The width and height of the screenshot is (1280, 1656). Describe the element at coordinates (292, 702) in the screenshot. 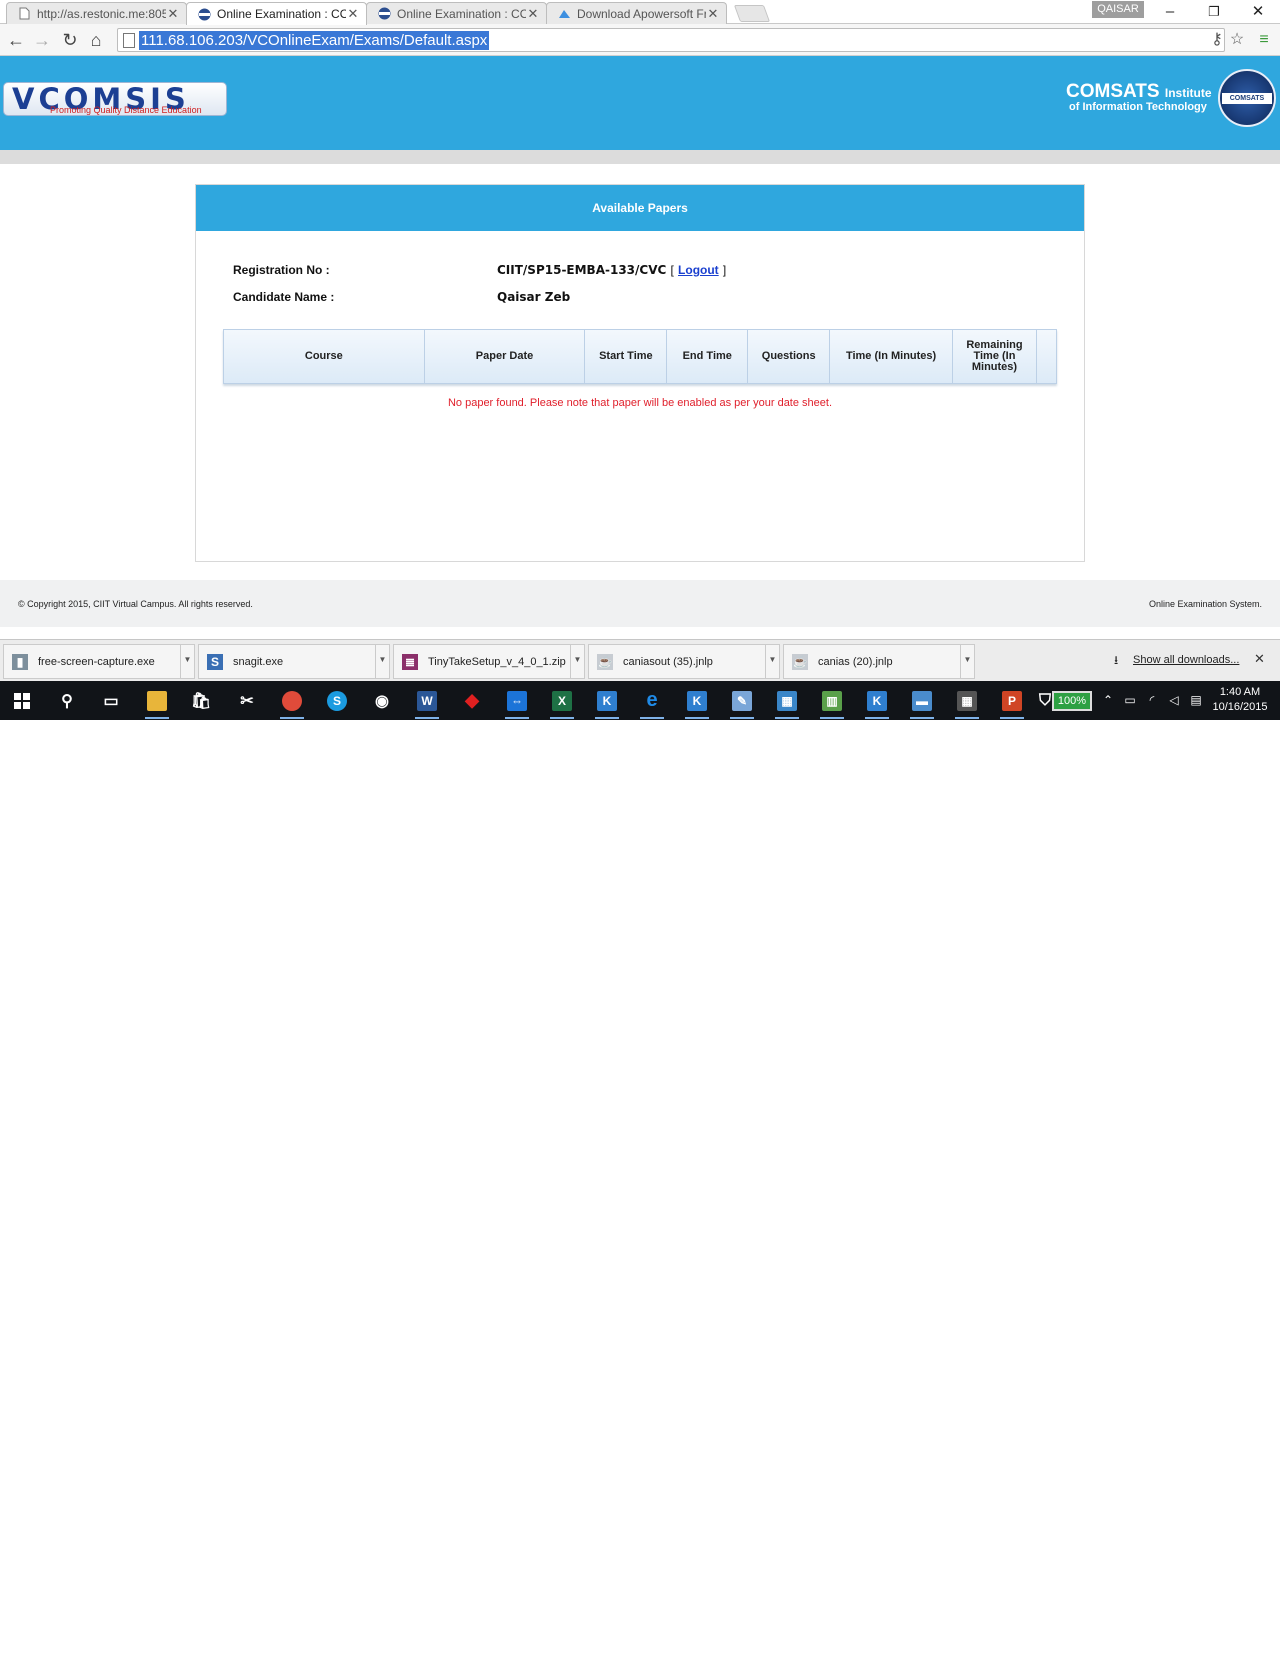

I see `chrome-icon` at that location.